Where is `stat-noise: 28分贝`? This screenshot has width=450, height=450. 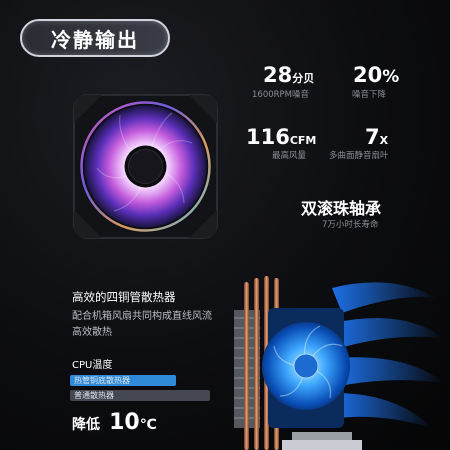
stat-noise: 28分贝 is located at coordinates (289, 75).